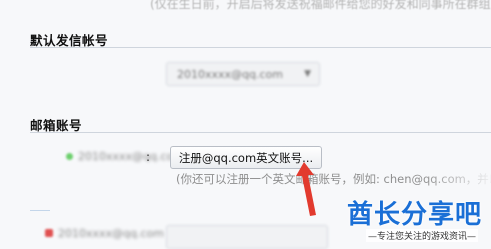  Describe the element at coordinates (415, 215) in the screenshot. I see `watermark-brand: 酋长分享吧` at that location.